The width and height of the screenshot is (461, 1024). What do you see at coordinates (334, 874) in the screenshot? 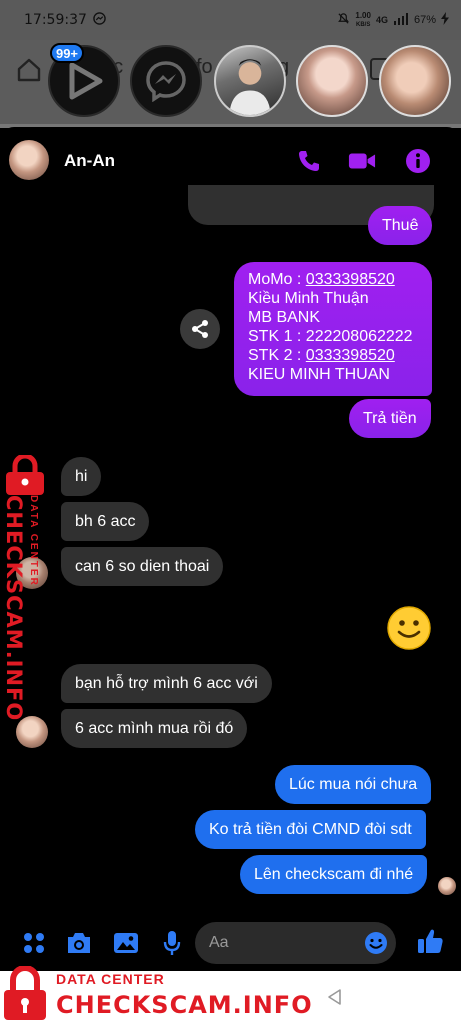
I see `message-bubble: Lên checkscam đi nhé` at bounding box center [334, 874].